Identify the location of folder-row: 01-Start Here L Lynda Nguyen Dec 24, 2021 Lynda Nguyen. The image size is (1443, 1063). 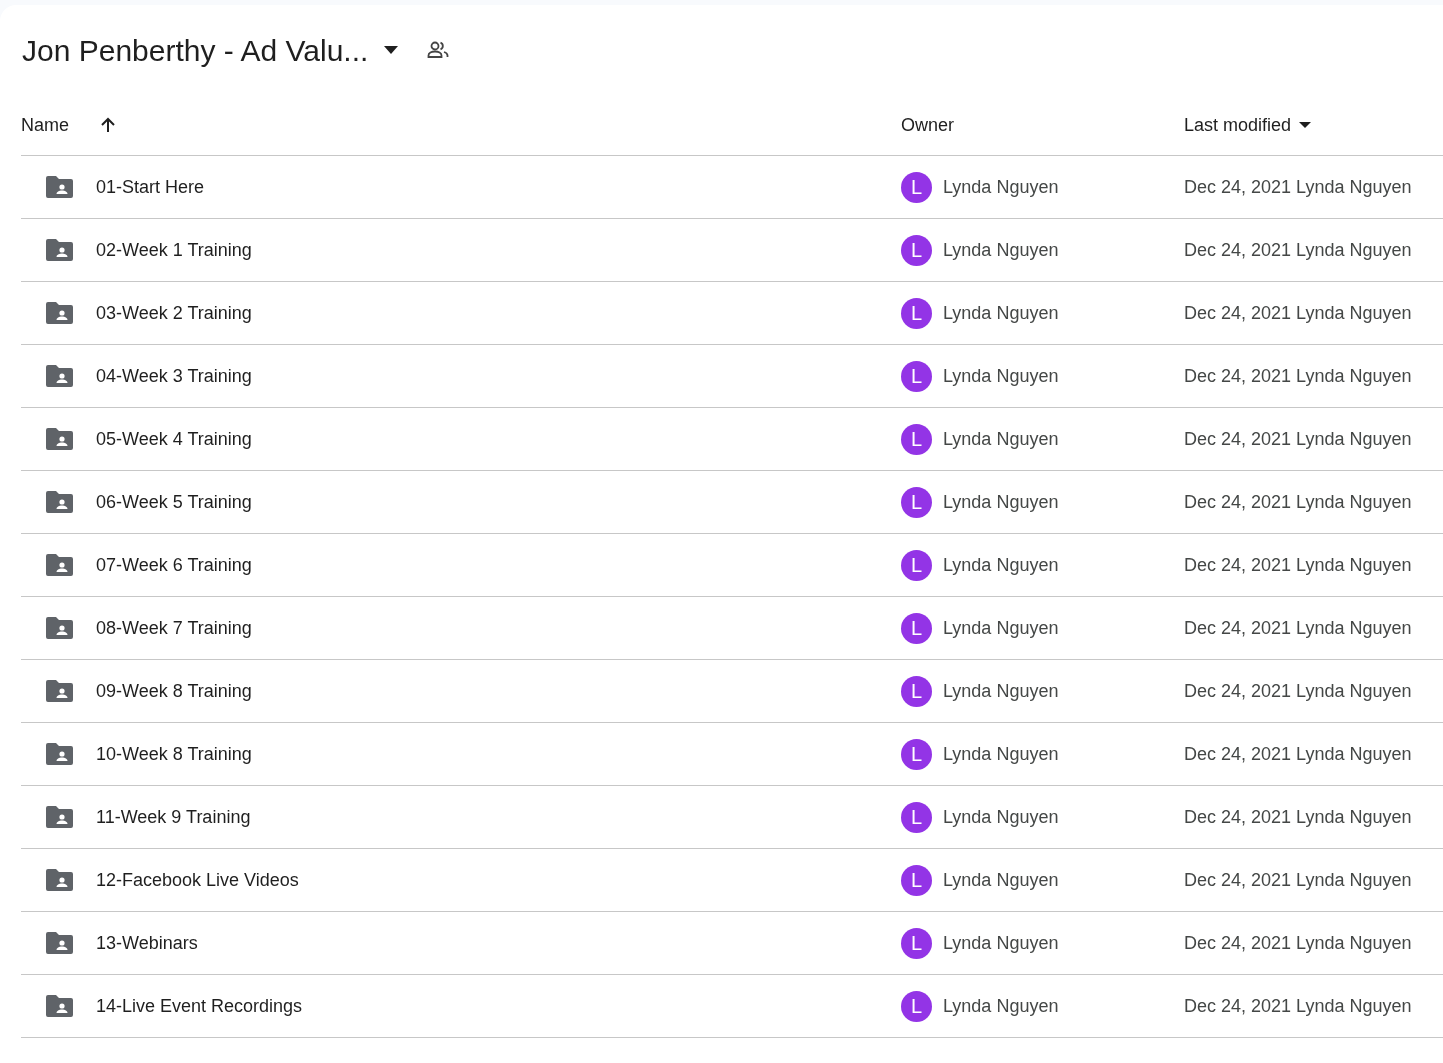
(732, 187).